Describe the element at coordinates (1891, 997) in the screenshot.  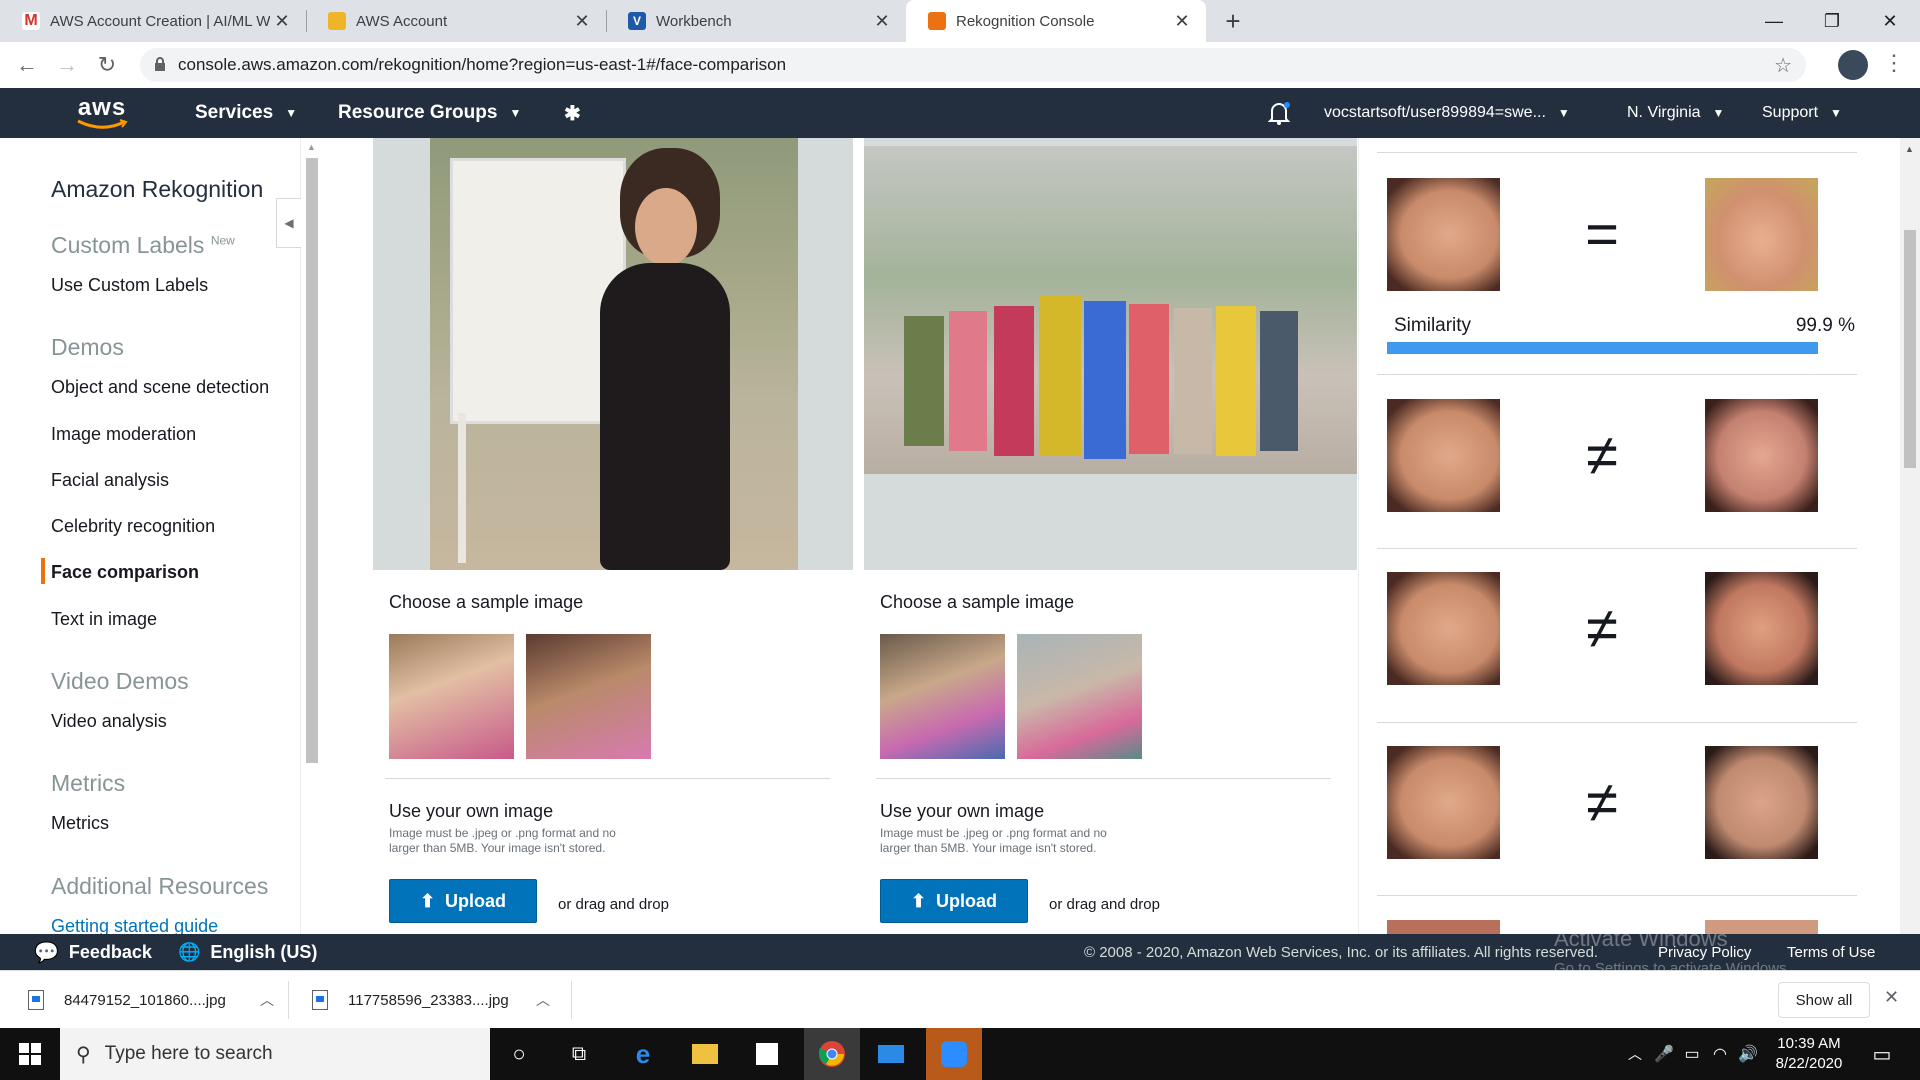
I see `close-downloads-icon: ✕` at that location.